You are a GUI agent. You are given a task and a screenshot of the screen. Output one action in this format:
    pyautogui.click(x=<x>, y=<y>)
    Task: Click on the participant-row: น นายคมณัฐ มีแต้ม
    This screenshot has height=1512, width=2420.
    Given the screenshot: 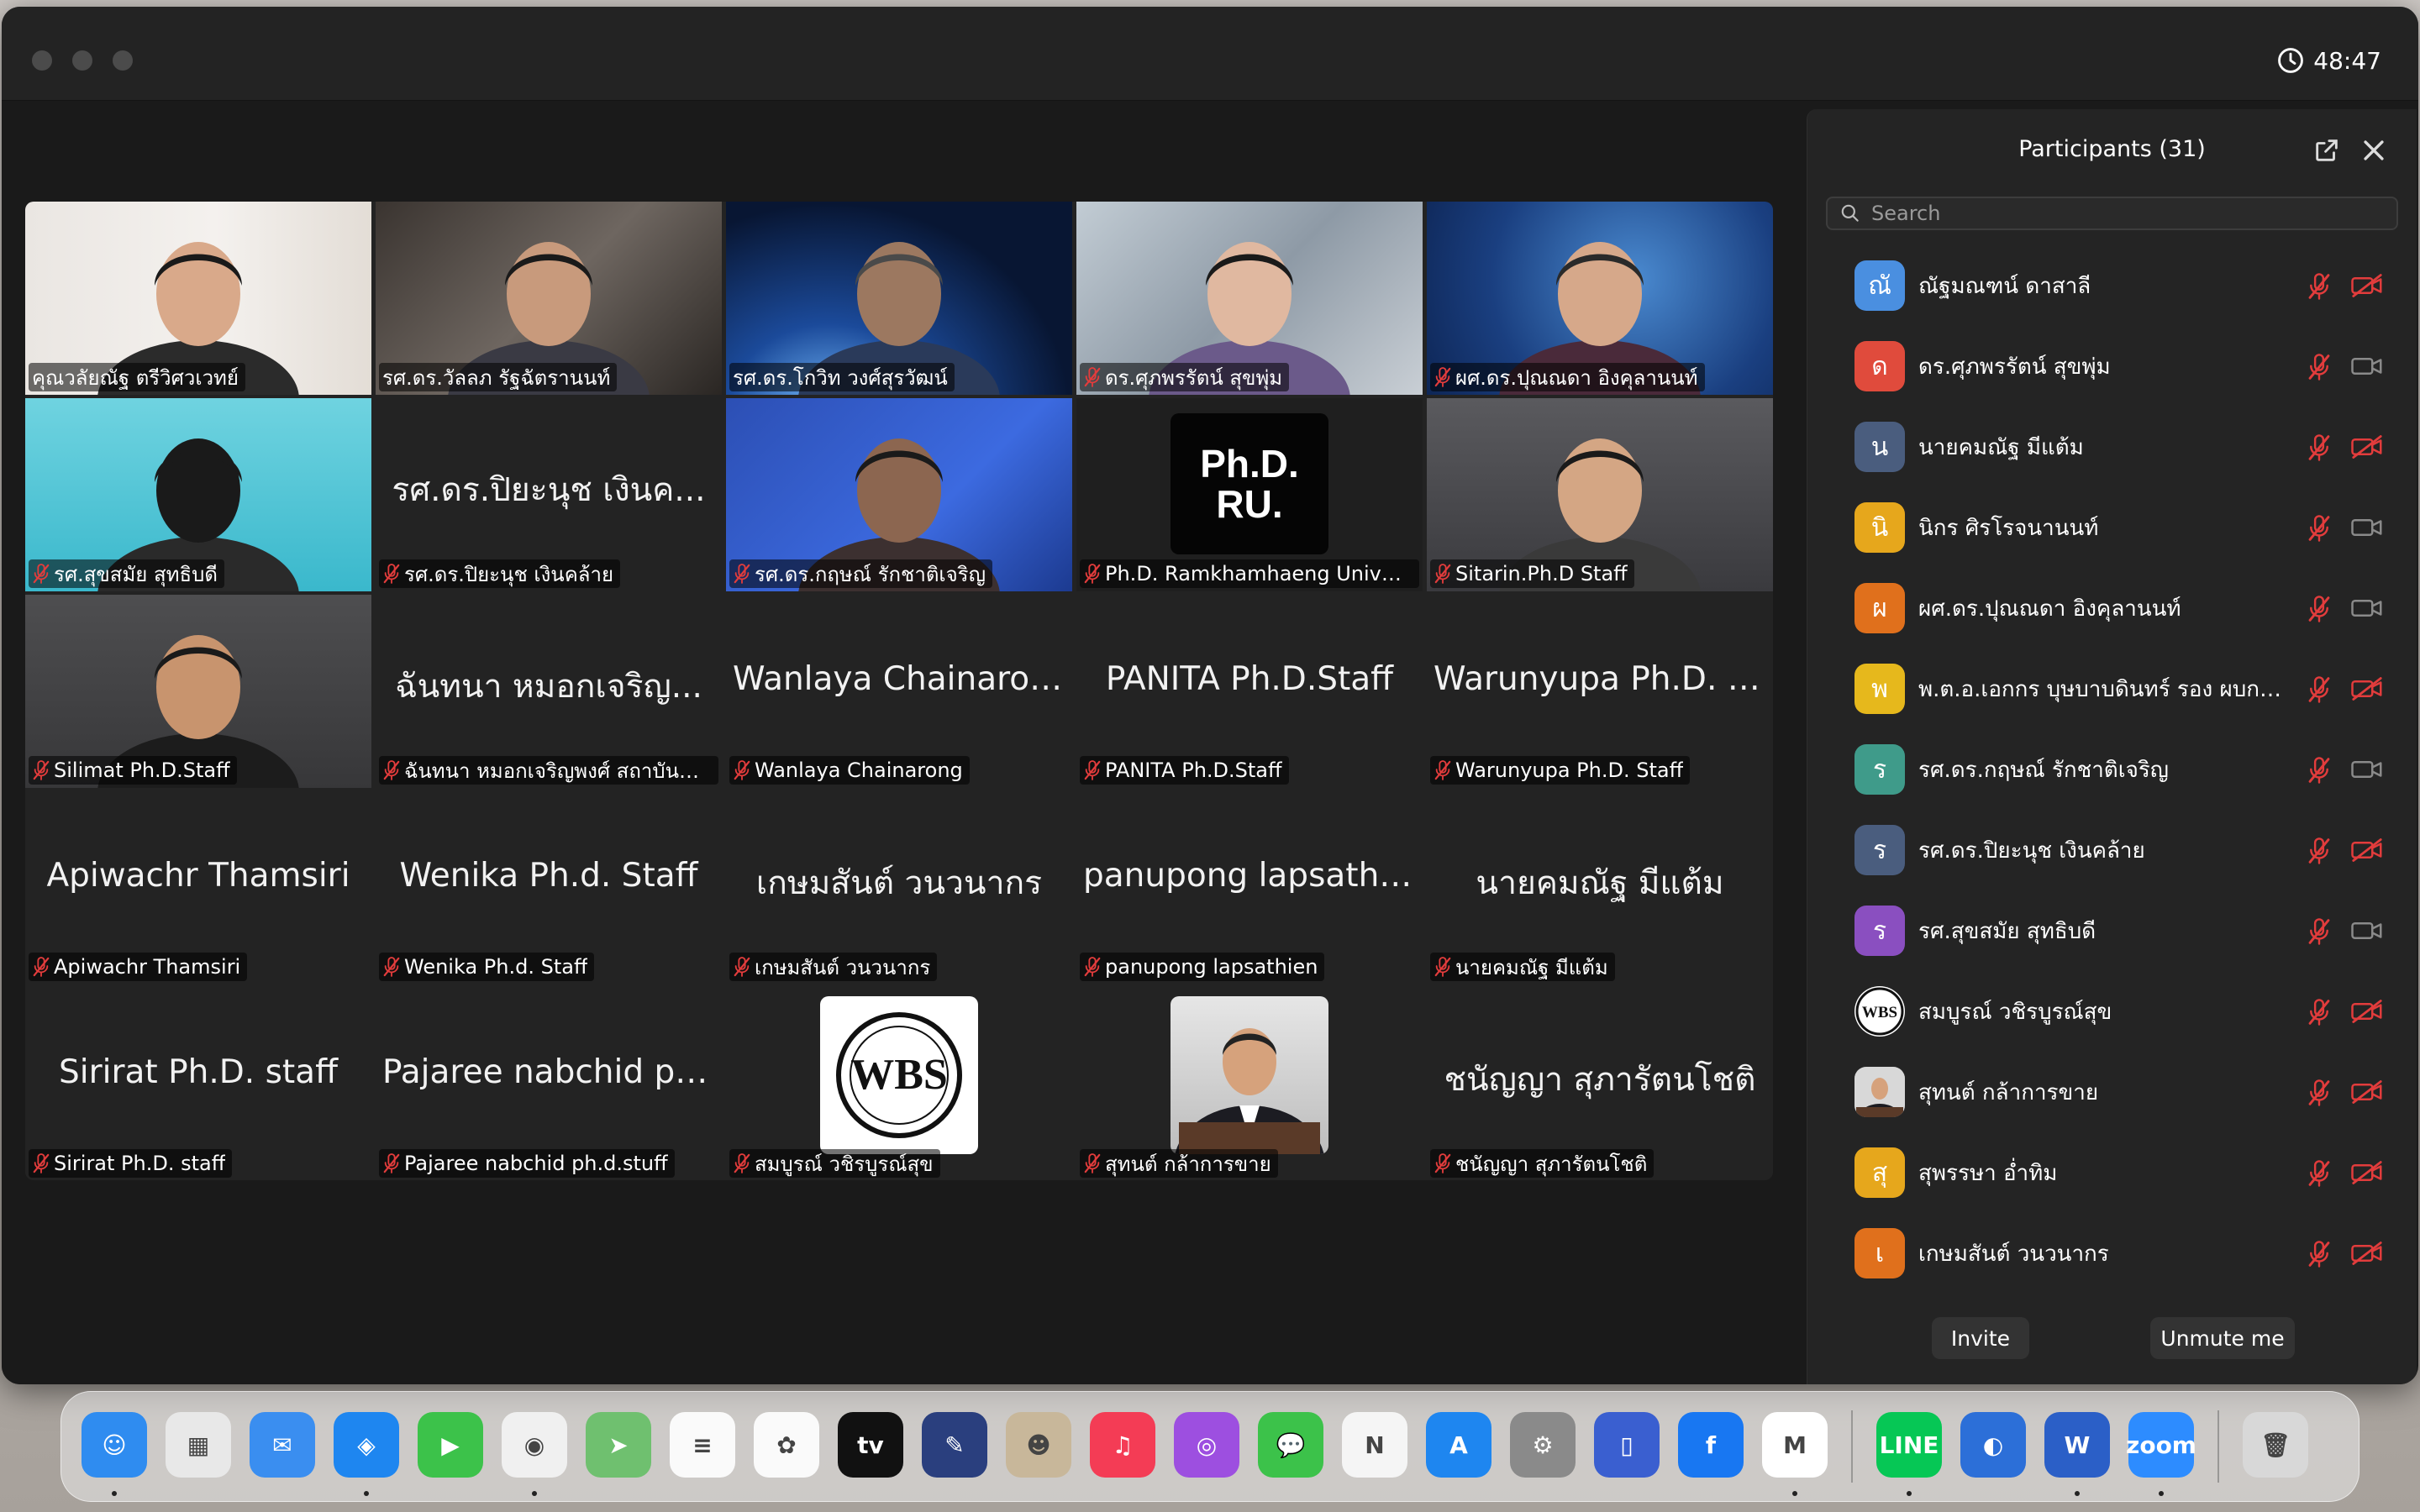 What is the action you would take?
    pyautogui.click(x=2112, y=447)
    